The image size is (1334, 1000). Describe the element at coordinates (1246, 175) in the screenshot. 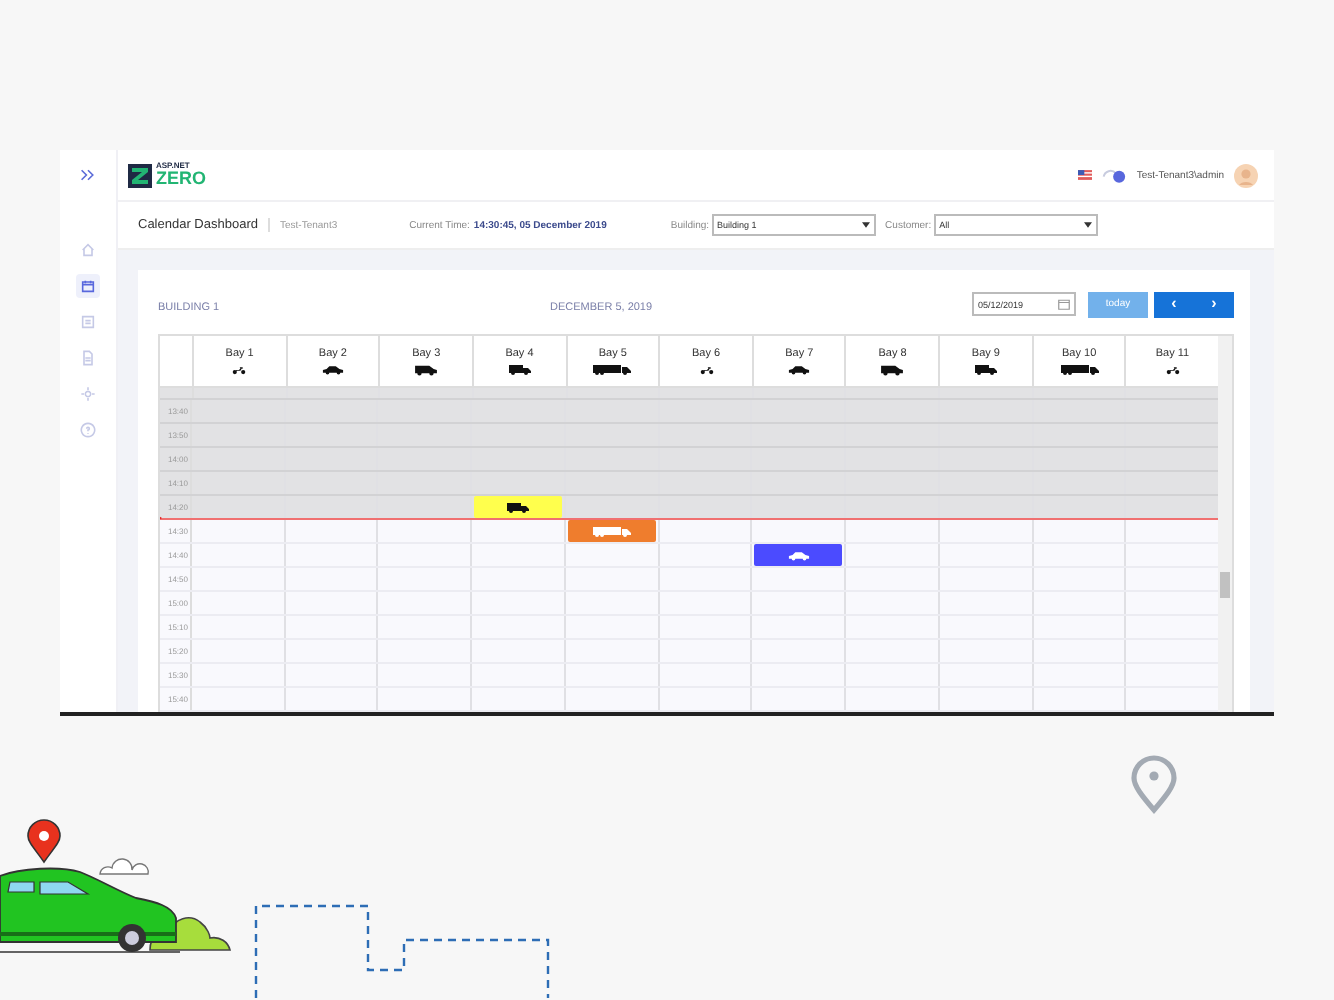

I see `avatar-icon` at that location.